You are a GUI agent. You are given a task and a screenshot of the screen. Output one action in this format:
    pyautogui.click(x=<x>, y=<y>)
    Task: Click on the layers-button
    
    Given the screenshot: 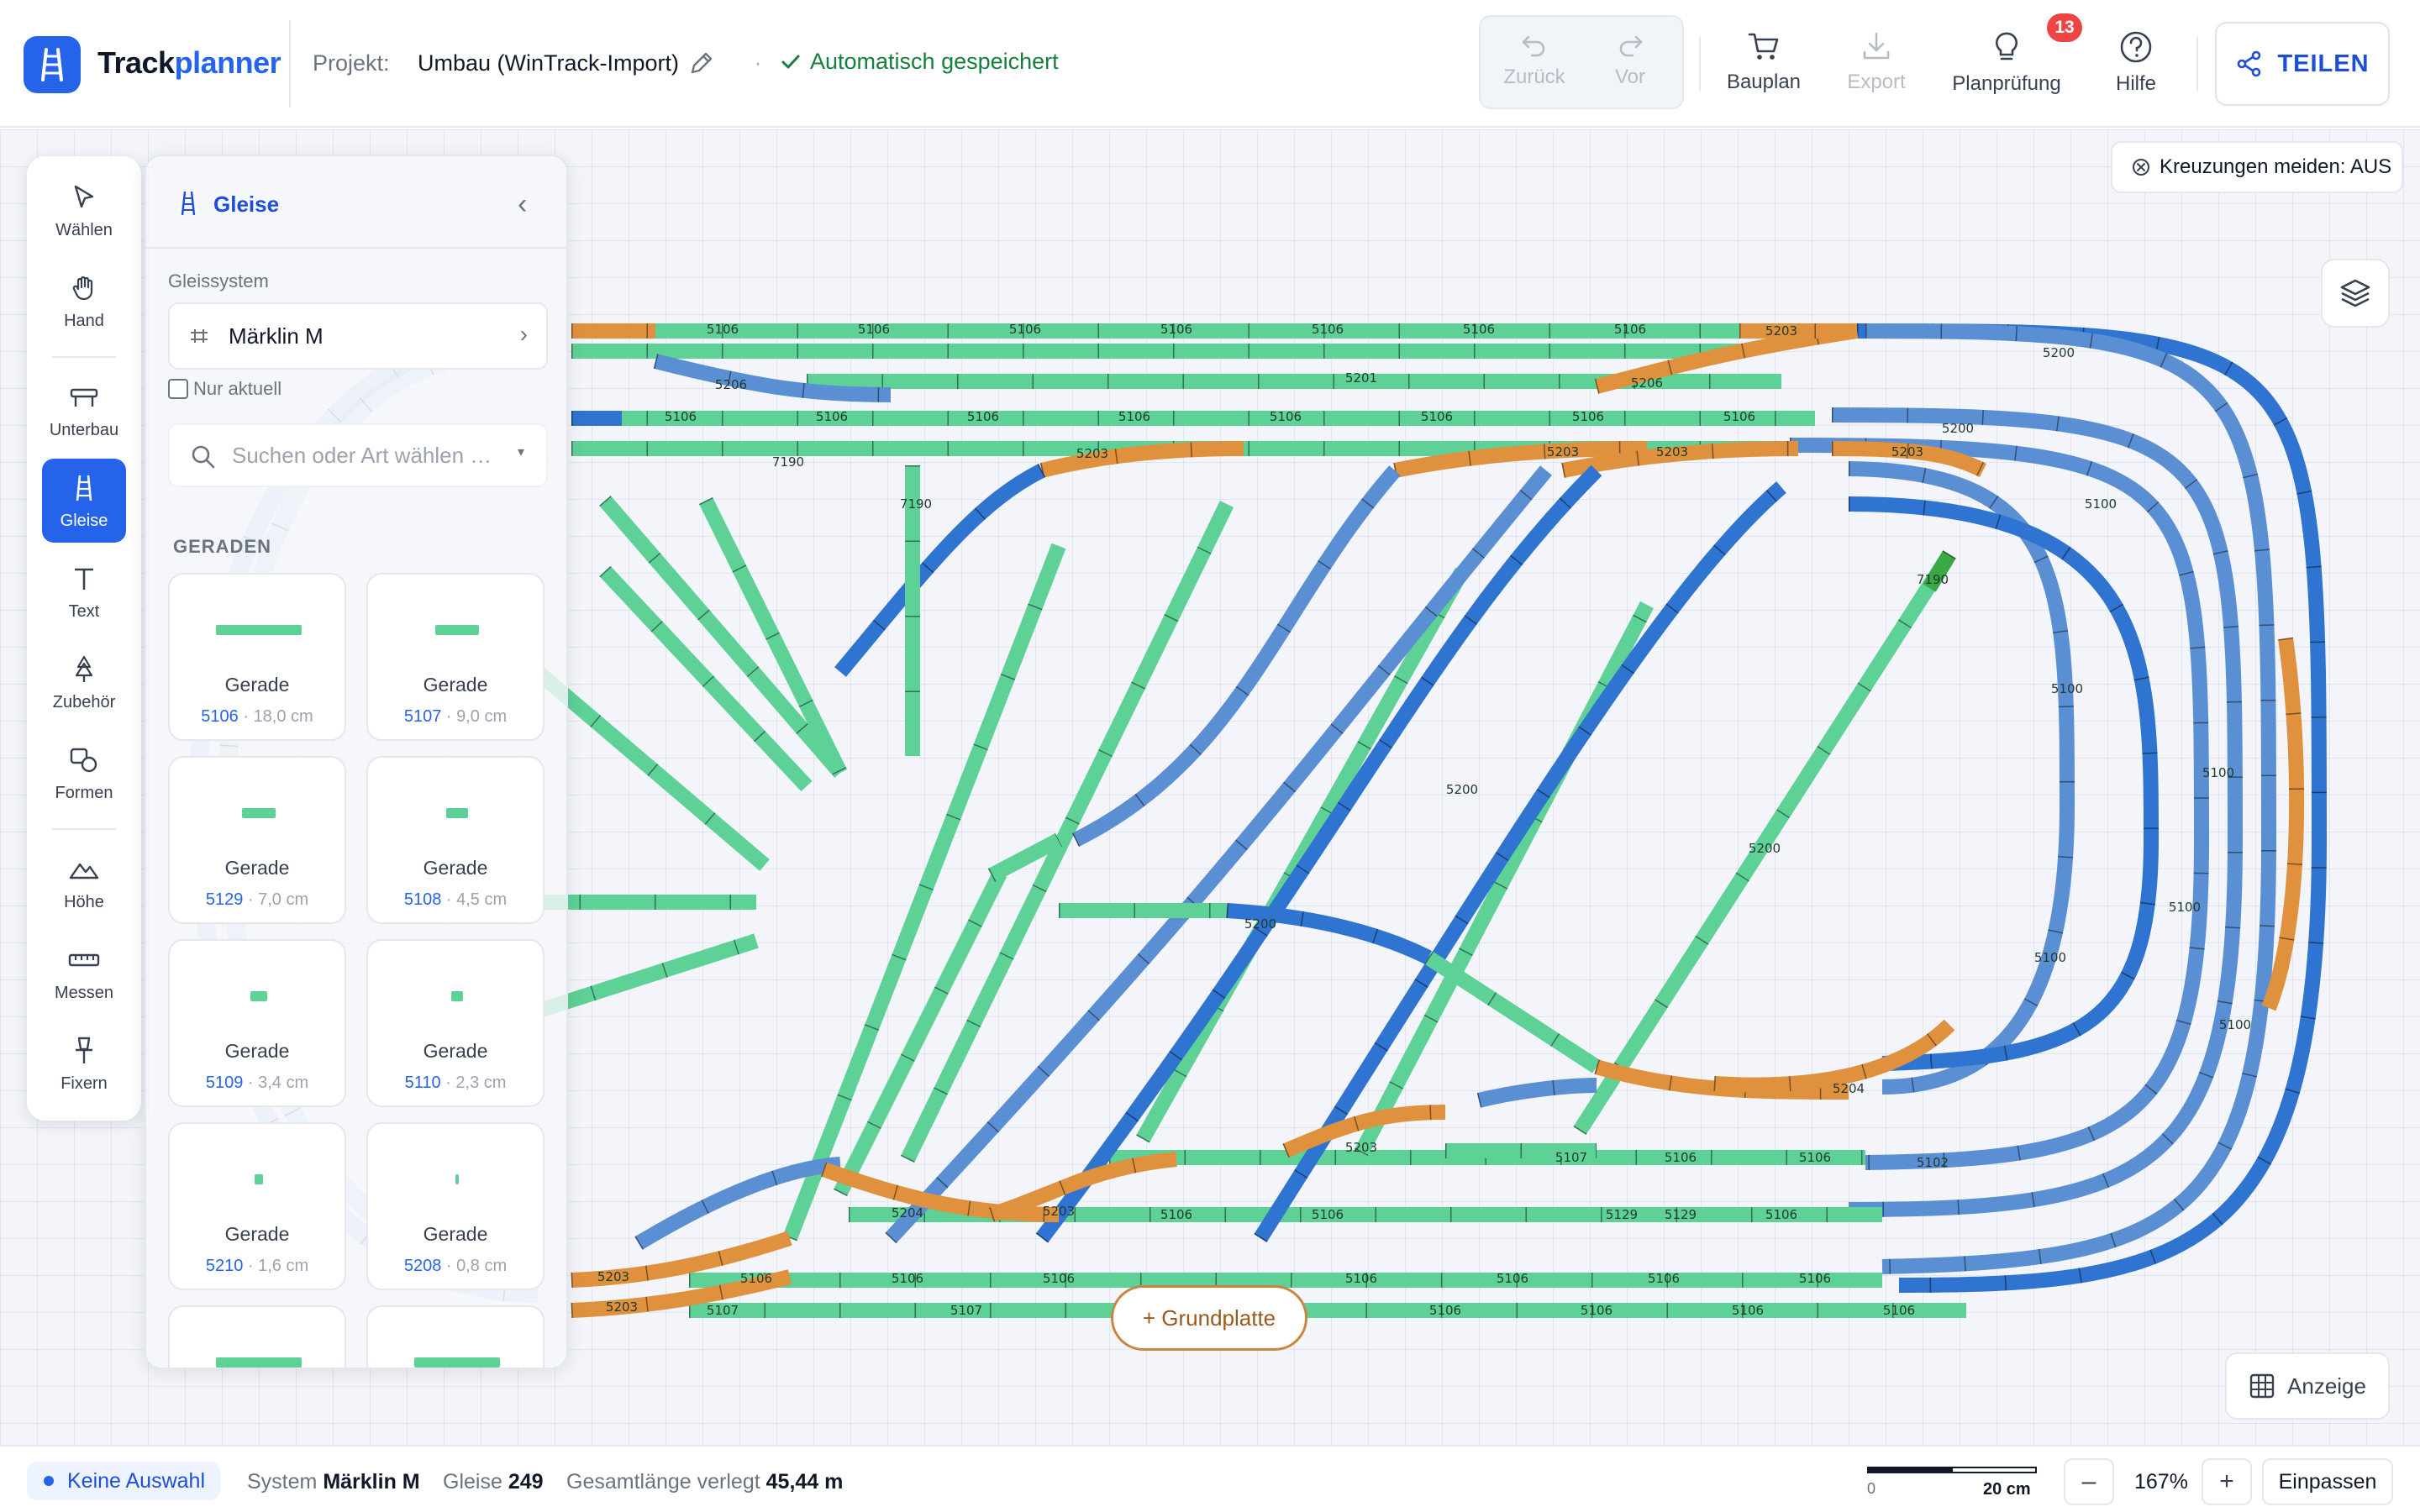 What is the action you would take?
    pyautogui.click(x=2355, y=293)
    